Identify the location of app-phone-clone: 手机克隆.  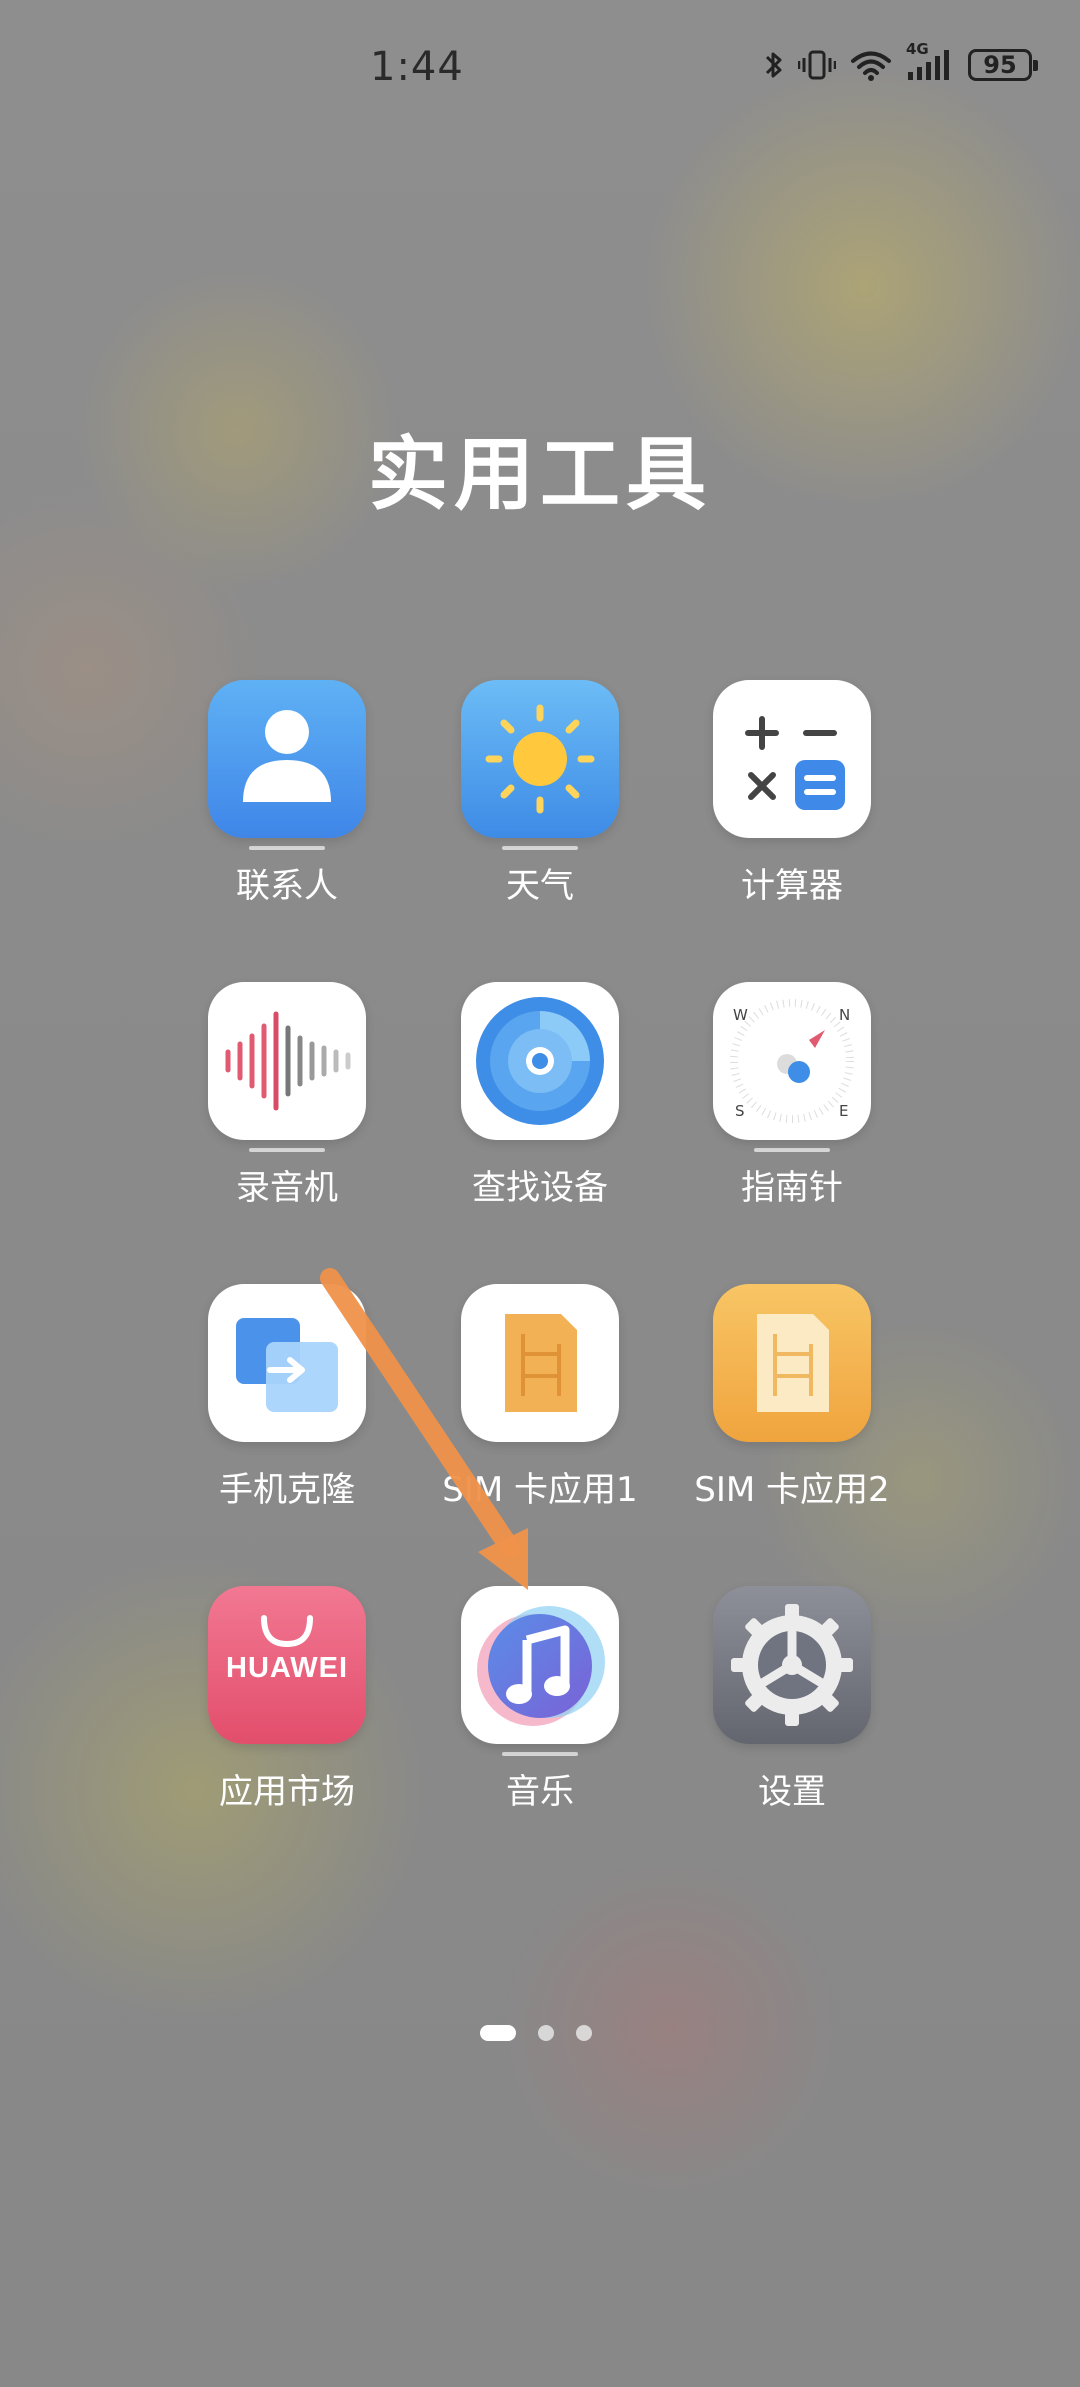
(287, 1397).